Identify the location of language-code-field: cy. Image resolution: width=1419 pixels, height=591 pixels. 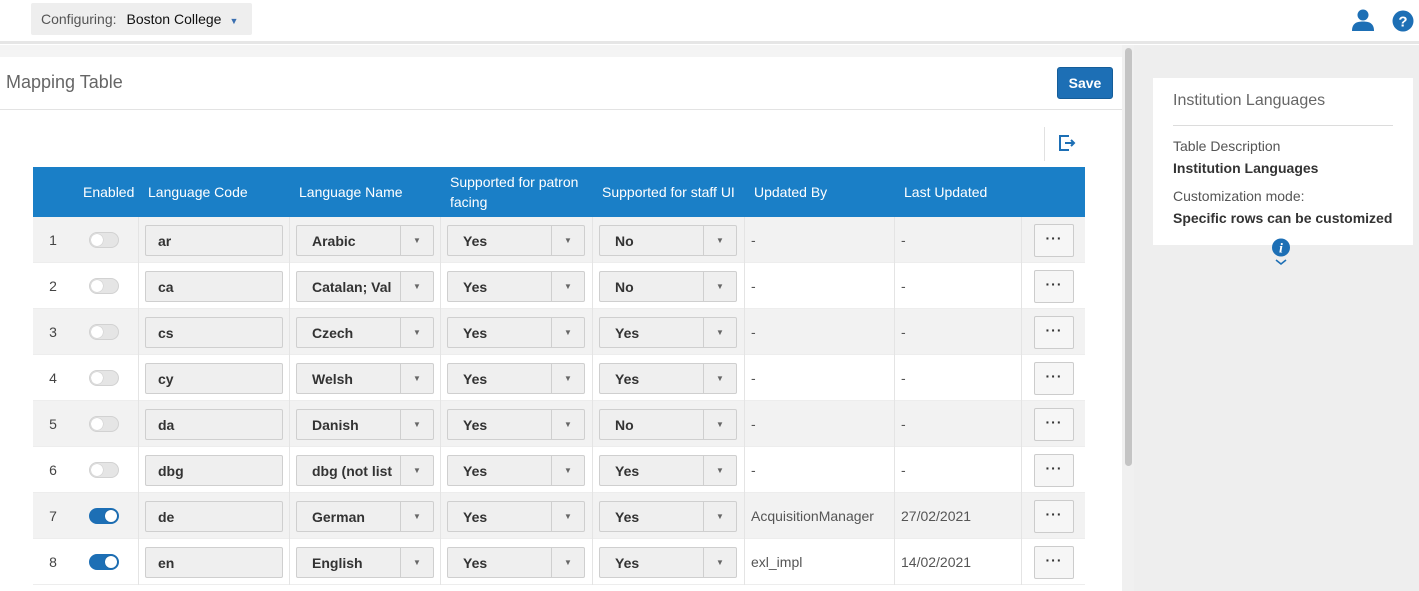
(214, 378).